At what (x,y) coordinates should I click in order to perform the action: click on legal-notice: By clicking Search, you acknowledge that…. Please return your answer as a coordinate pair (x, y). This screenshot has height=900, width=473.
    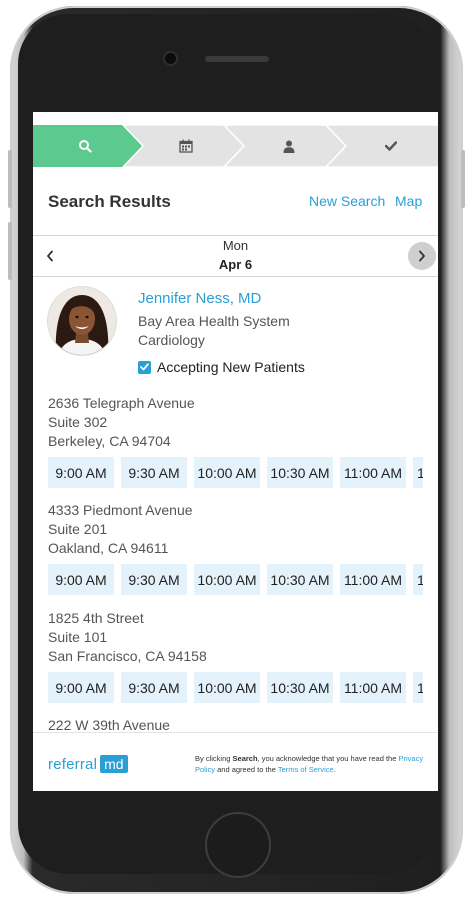
    Looking at the image, I should click on (310, 764).